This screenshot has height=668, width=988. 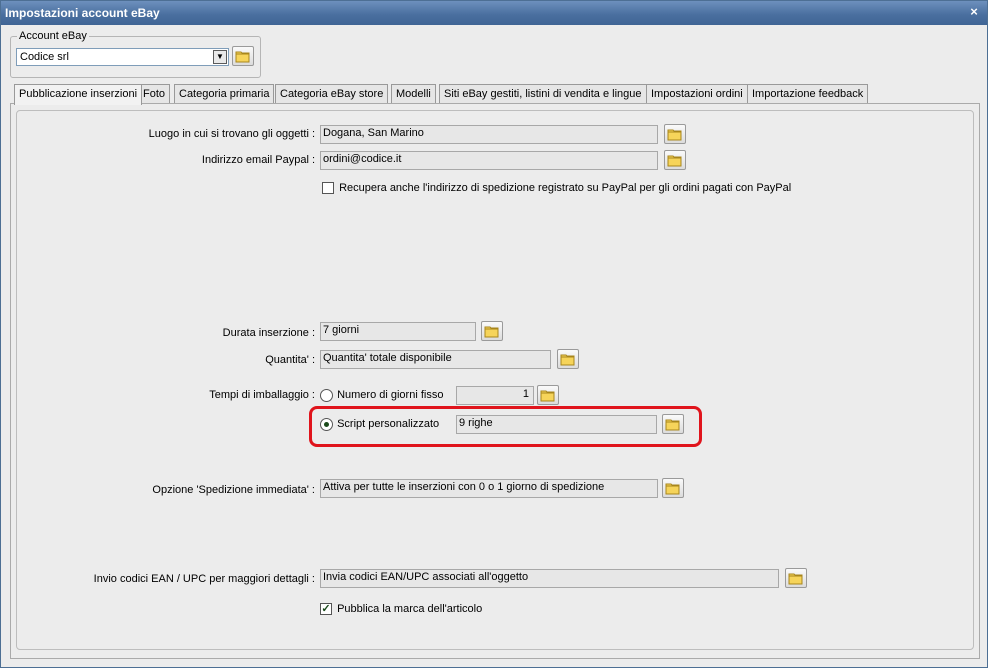 I want to click on tab-categoria-primaria: Categoria primaria, so click(x=224, y=94).